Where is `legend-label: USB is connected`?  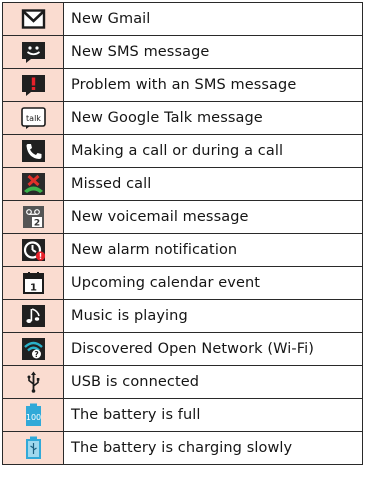
legend-label: USB is connected is located at coordinates (213, 382).